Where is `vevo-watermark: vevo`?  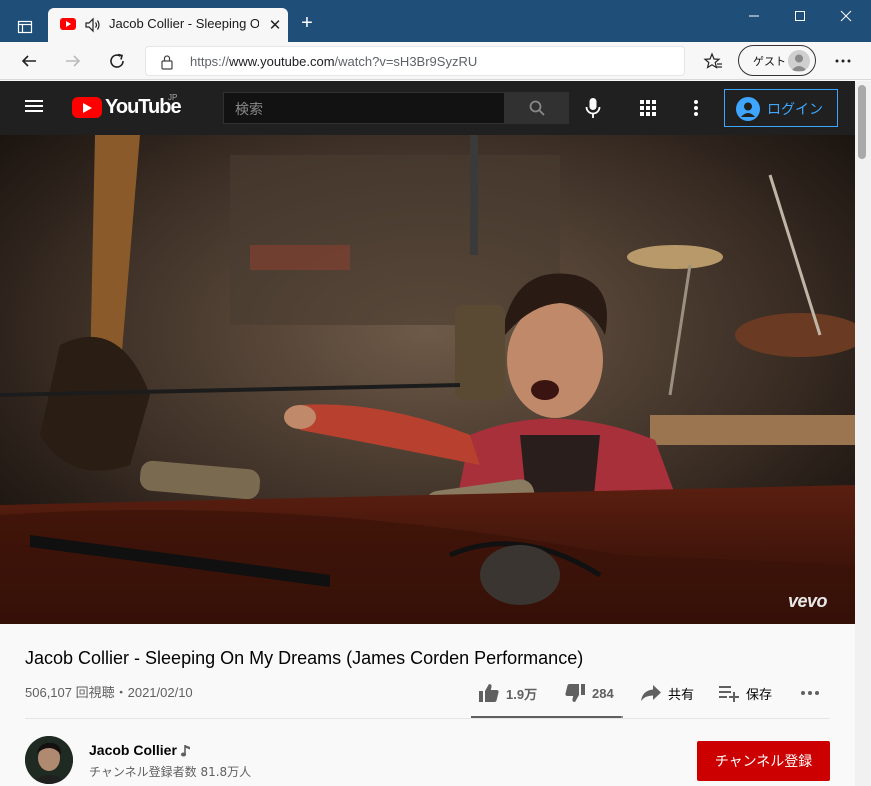
vevo-watermark: vevo is located at coordinates (808, 601).